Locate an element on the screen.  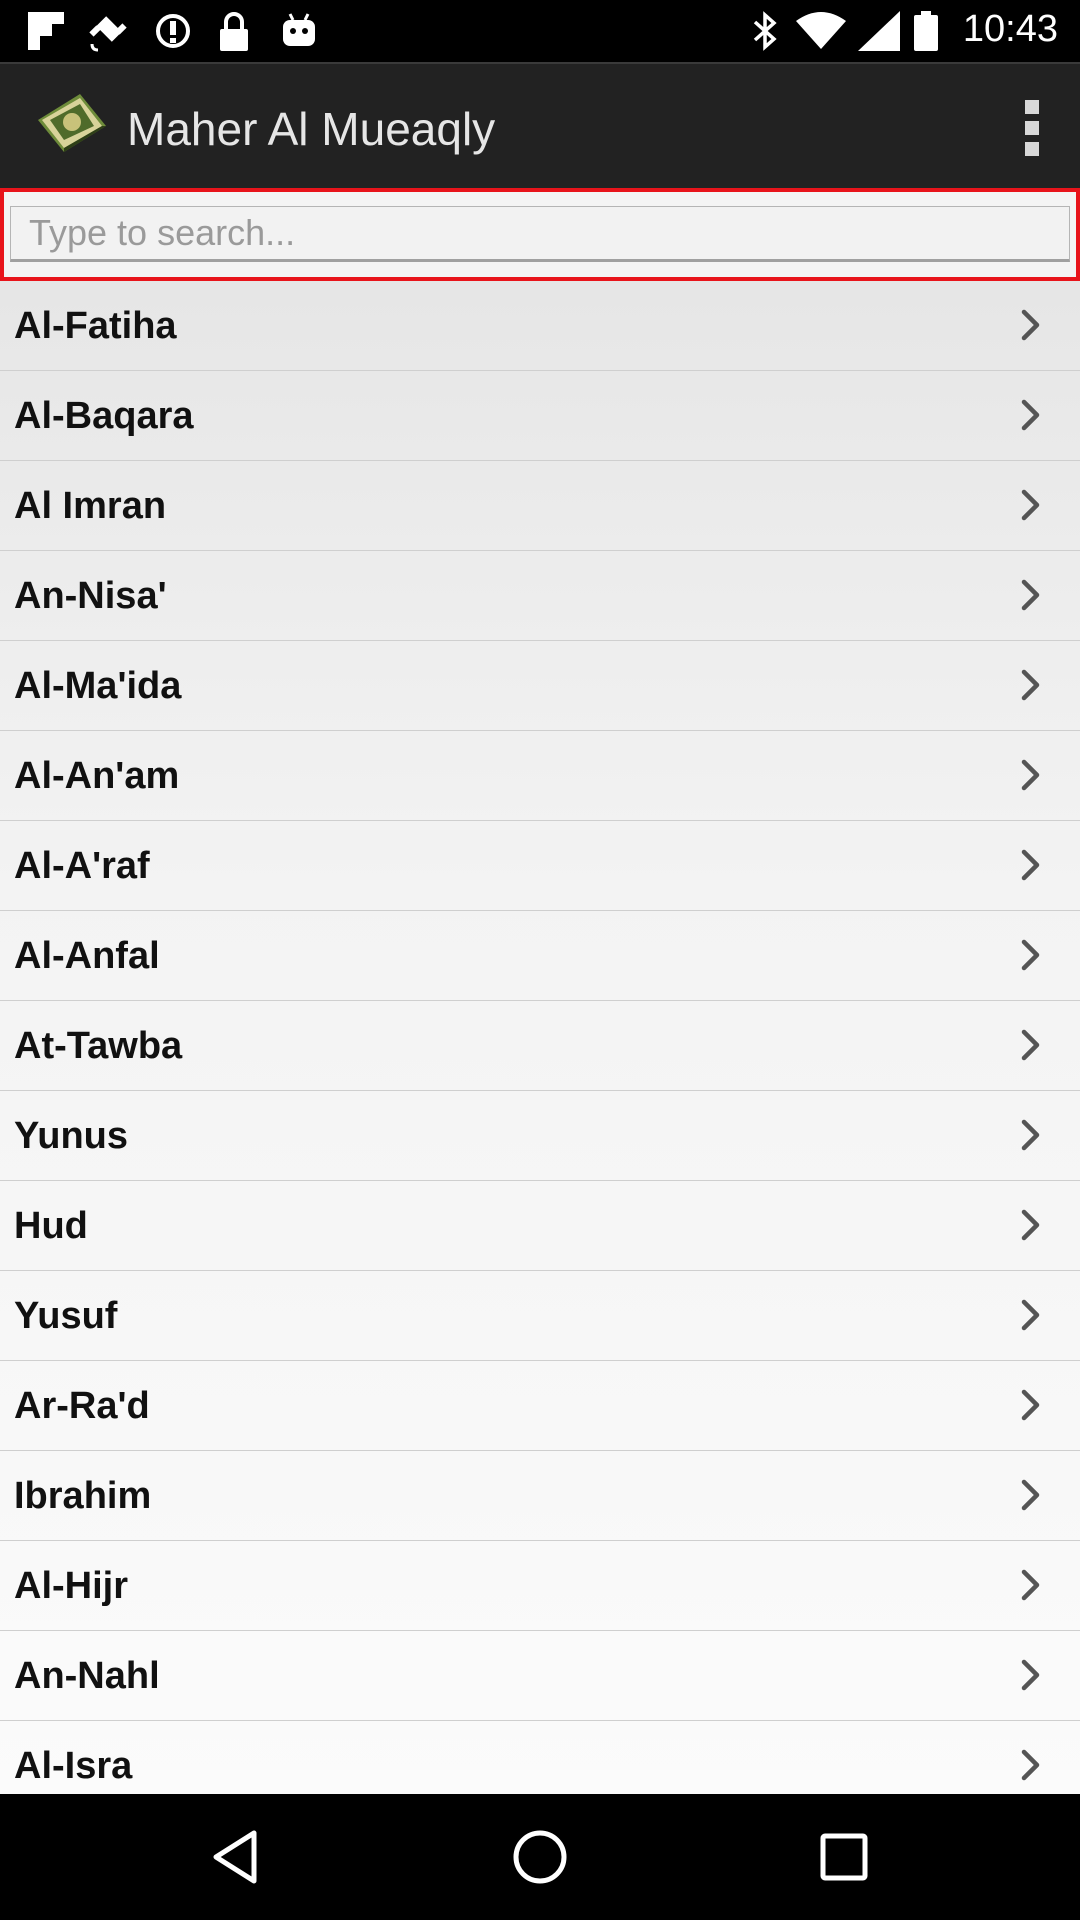
search-input is located at coordinates (540, 234).